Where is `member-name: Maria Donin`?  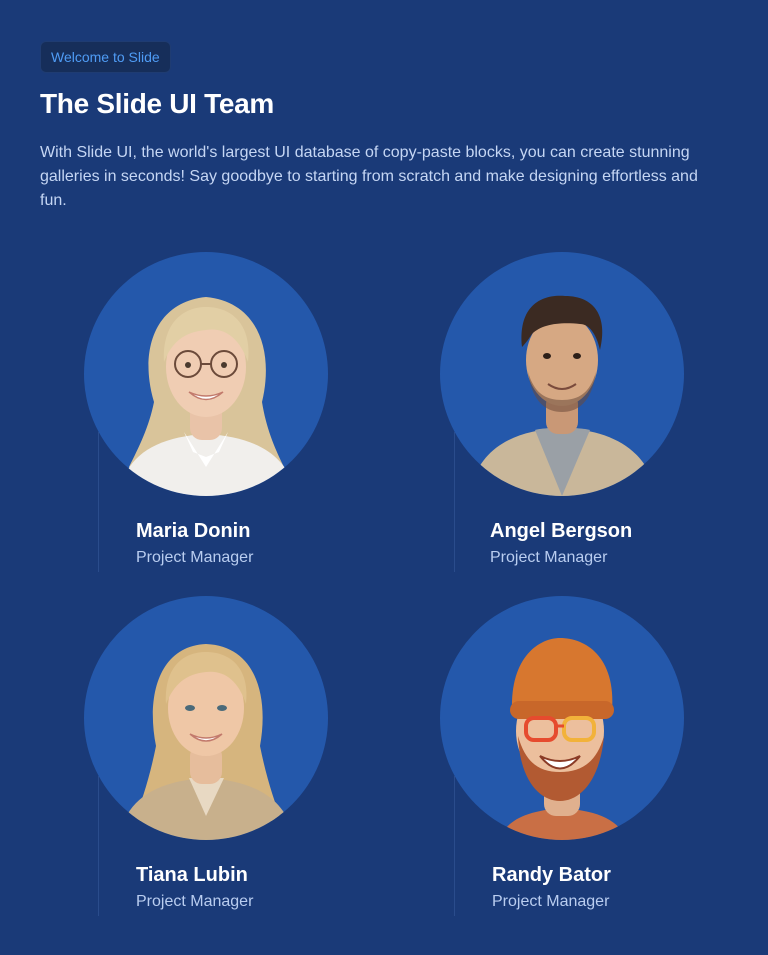 member-name: Maria Donin is located at coordinates (193, 531).